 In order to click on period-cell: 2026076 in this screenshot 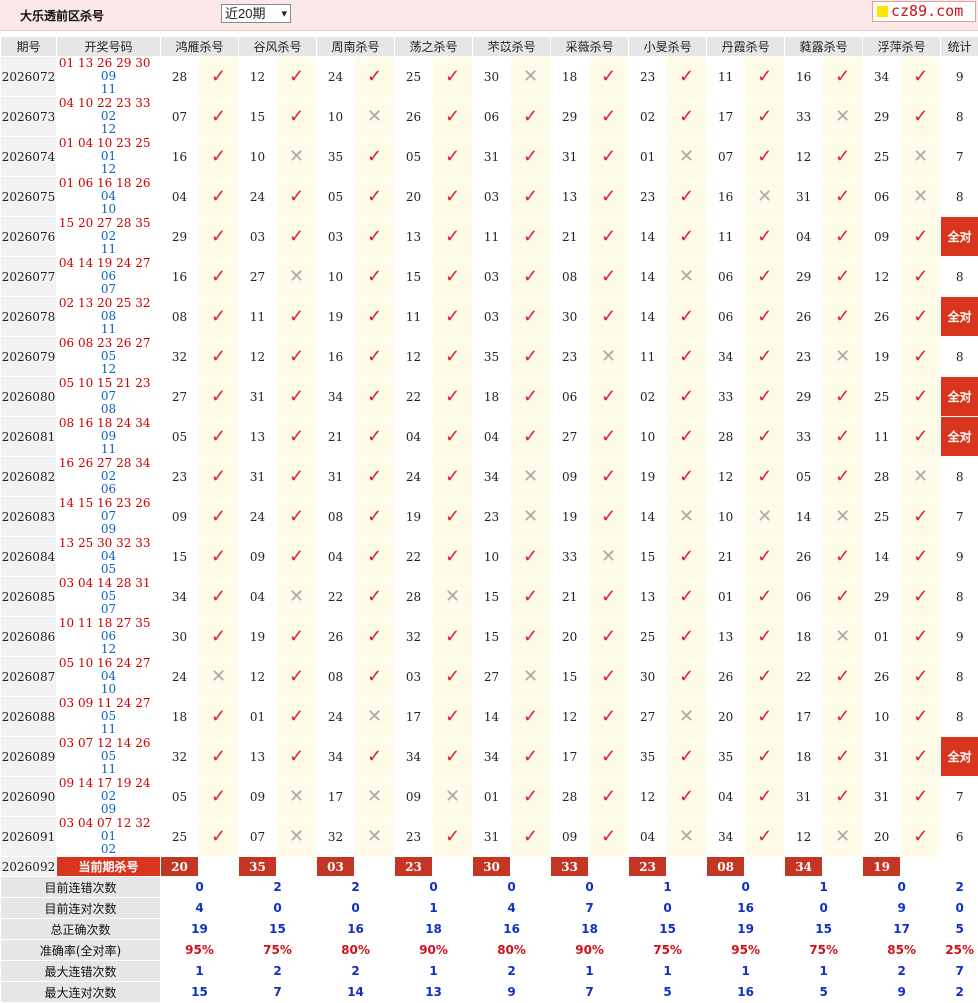, I will do `click(29, 237)`.